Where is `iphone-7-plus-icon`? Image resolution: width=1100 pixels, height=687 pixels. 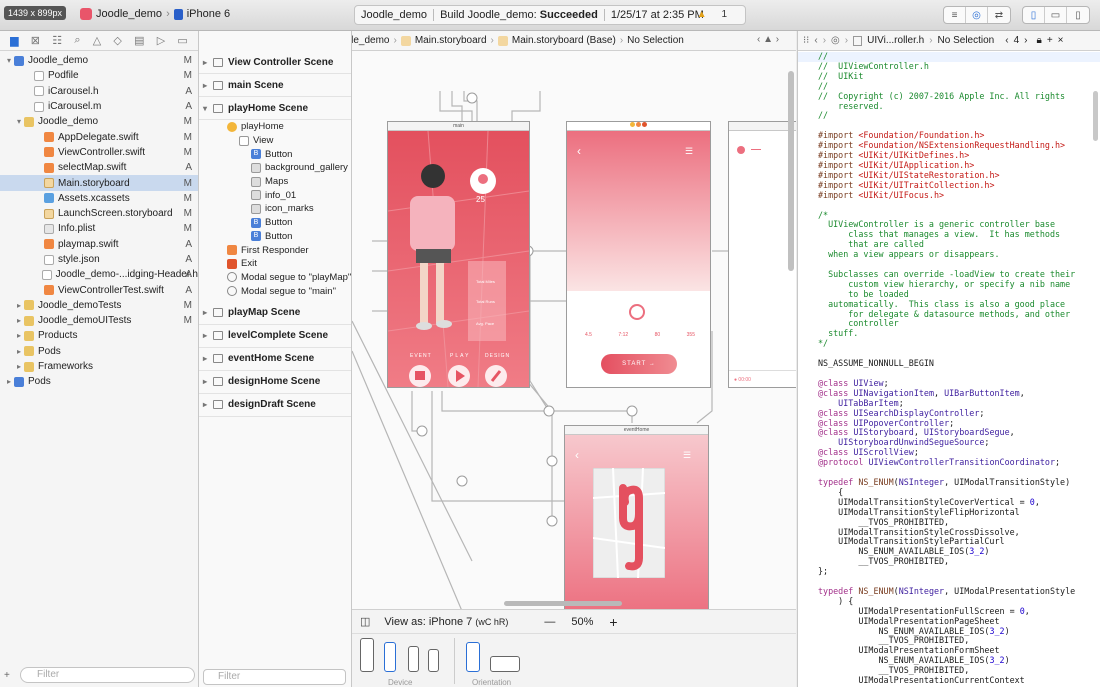 iphone-7-plus-icon is located at coordinates (390, 657).